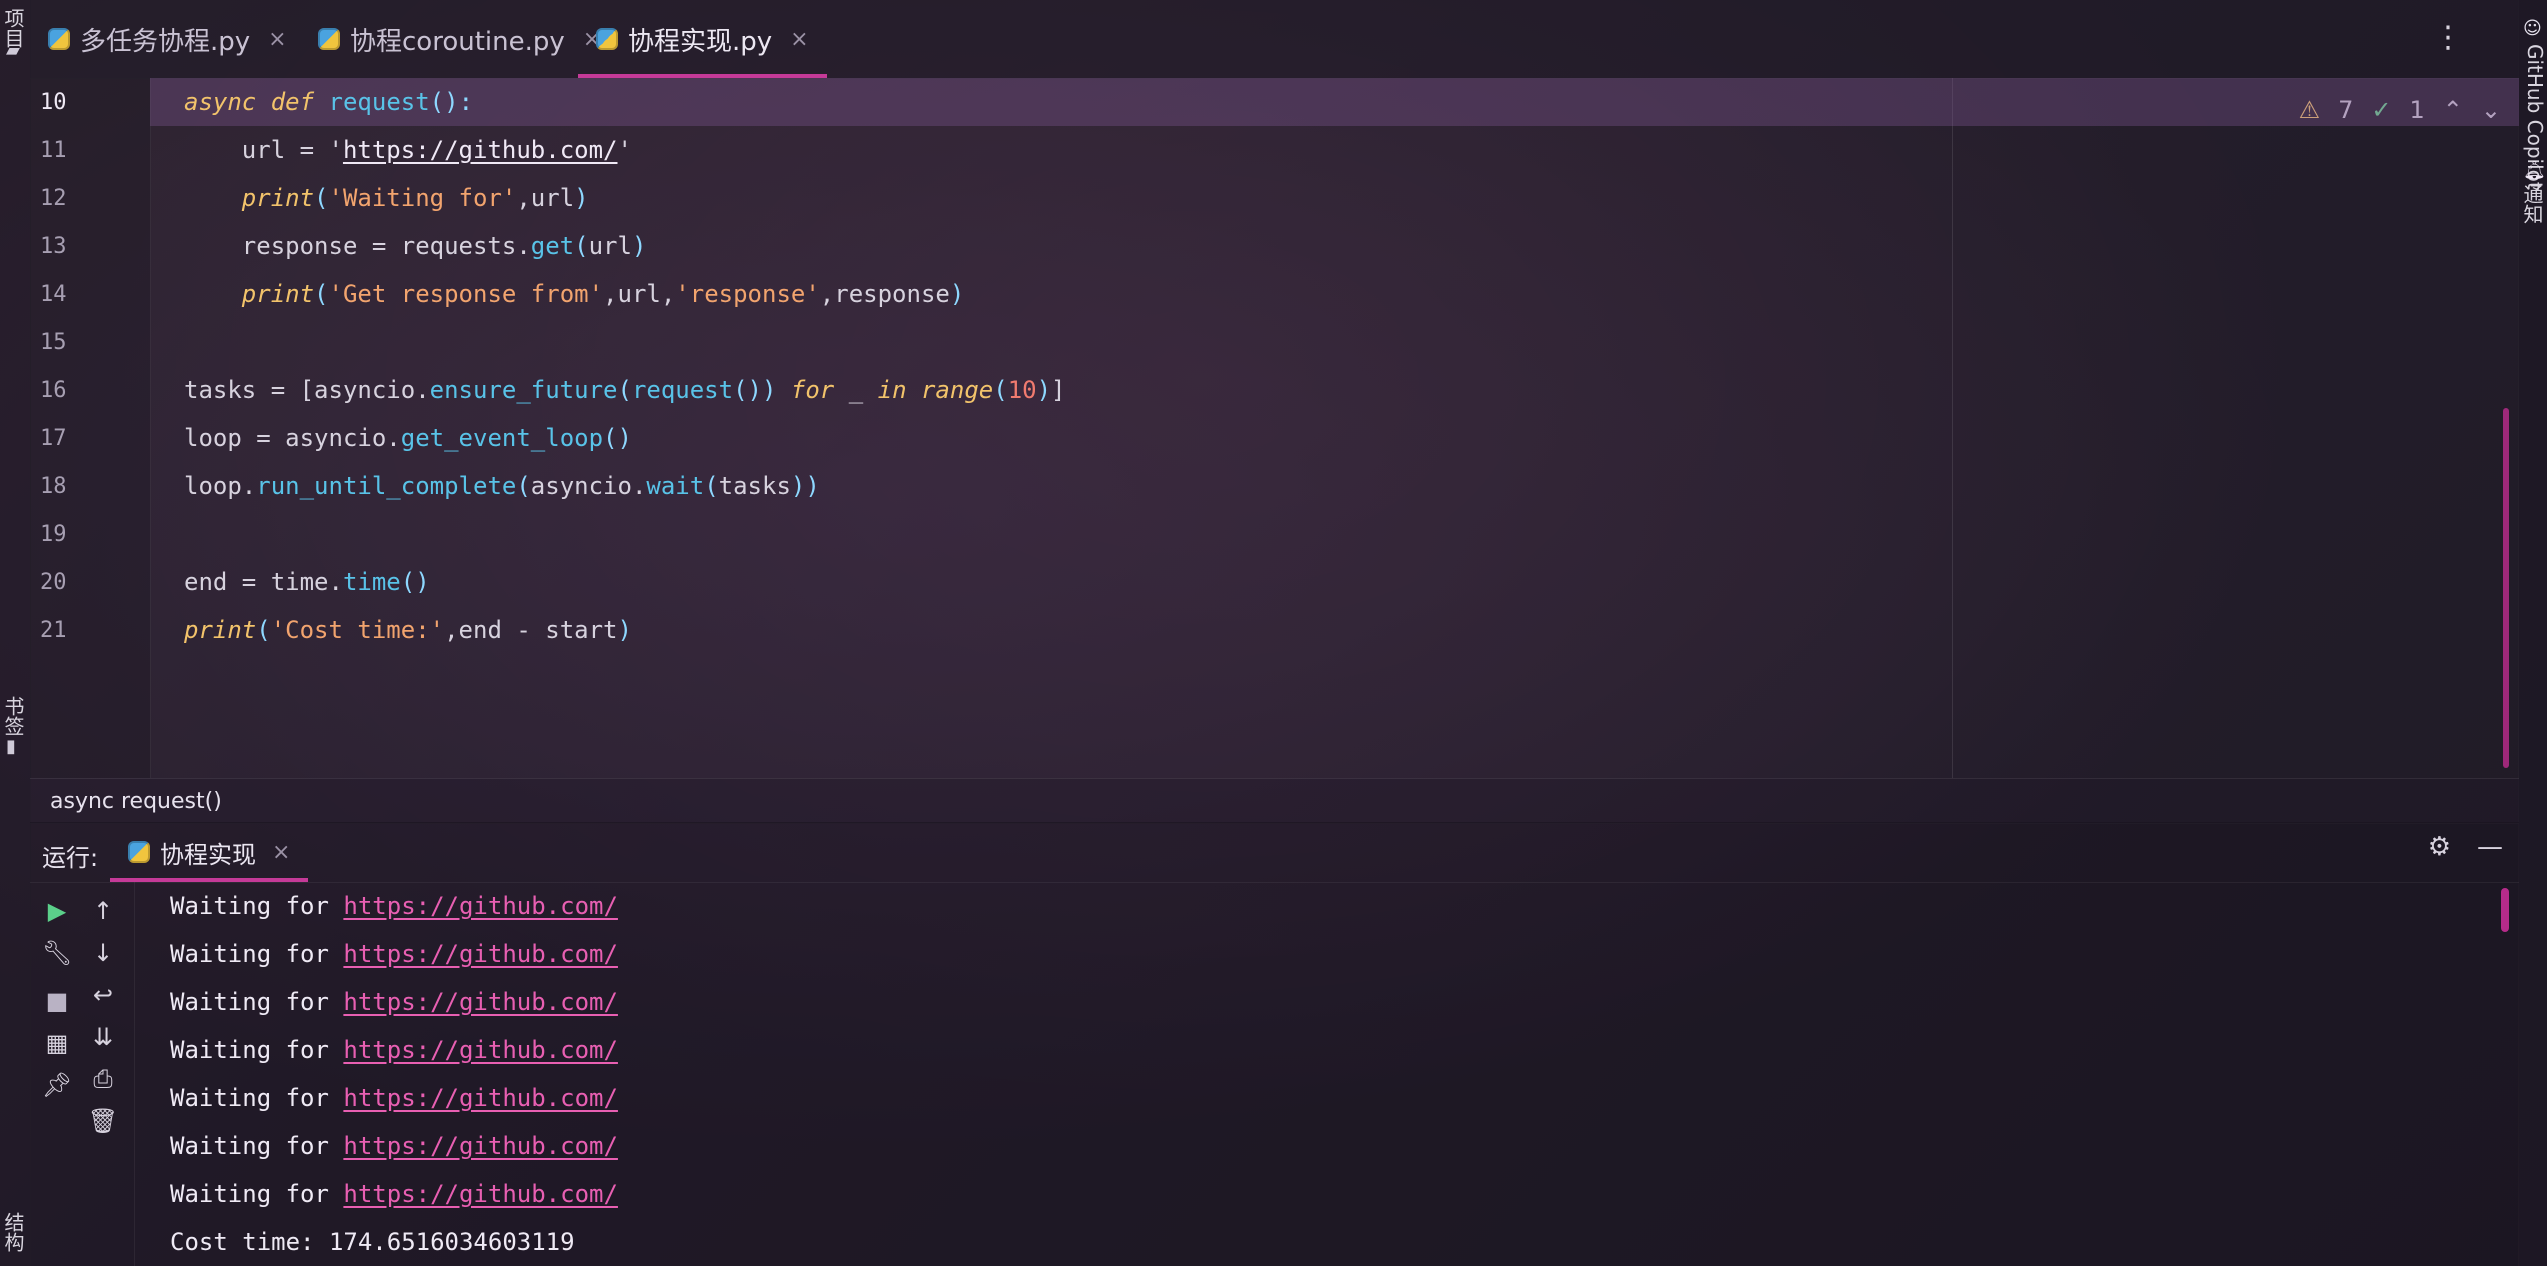 This screenshot has width=2547, height=1266. What do you see at coordinates (884, 294) in the screenshot?
I see `code-token: ,response` at bounding box center [884, 294].